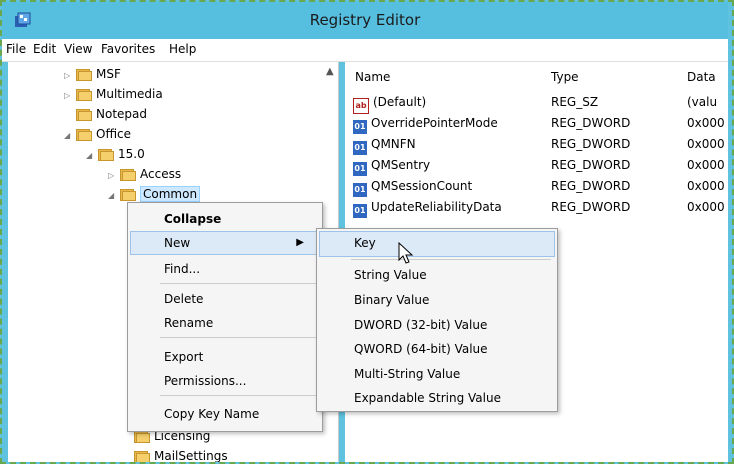 Image resolution: width=734 pixels, height=464 pixels. Describe the element at coordinates (188, 323) in the screenshot. I see `menu-item-rename: Rename` at that location.